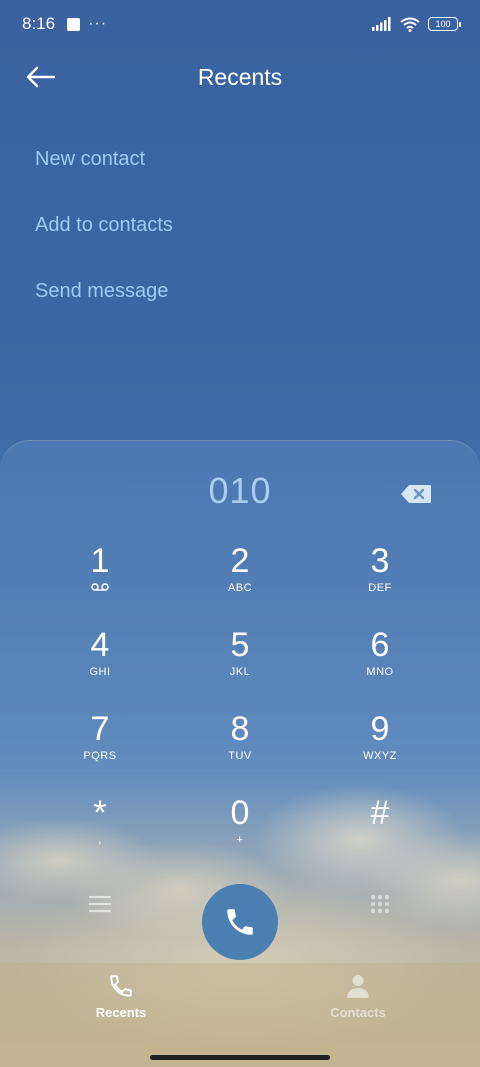 The height and width of the screenshot is (1067, 480). Describe the element at coordinates (240, 840) in the screenshot. I see `key-letters: +` at that location.